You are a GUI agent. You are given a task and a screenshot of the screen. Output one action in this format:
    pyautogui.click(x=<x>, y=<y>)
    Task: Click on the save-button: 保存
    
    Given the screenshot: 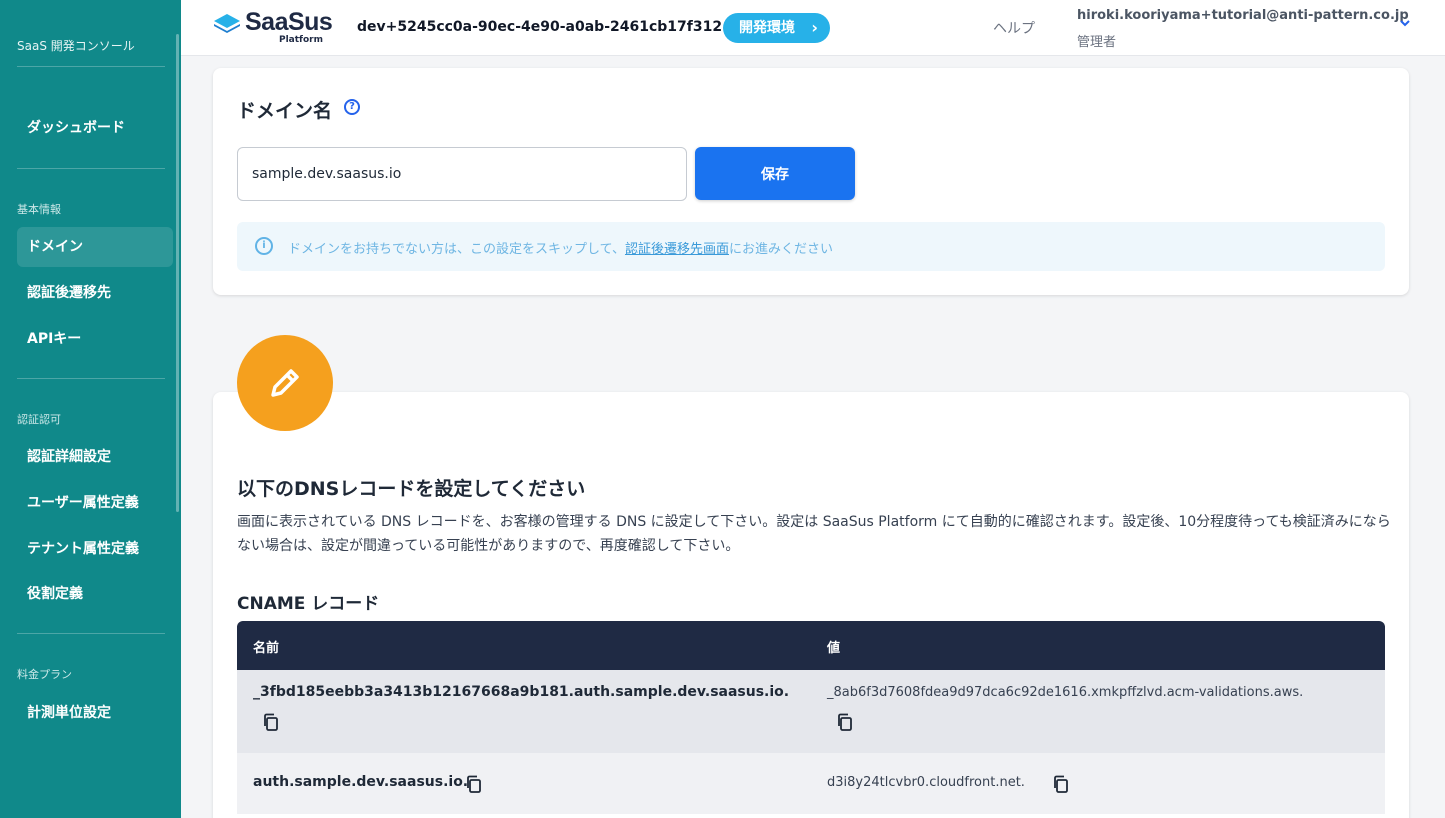 What is the action you would take?
    pyautogui.click(x=775, y=173)
    